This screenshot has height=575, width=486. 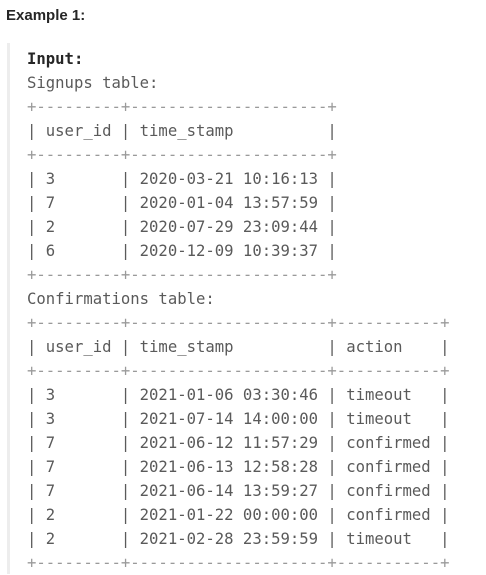 I want to click on confirmations-table-row: | 7 | 2021-06-14 13:59:27 | confirmed |, so click(x=238, y=491).